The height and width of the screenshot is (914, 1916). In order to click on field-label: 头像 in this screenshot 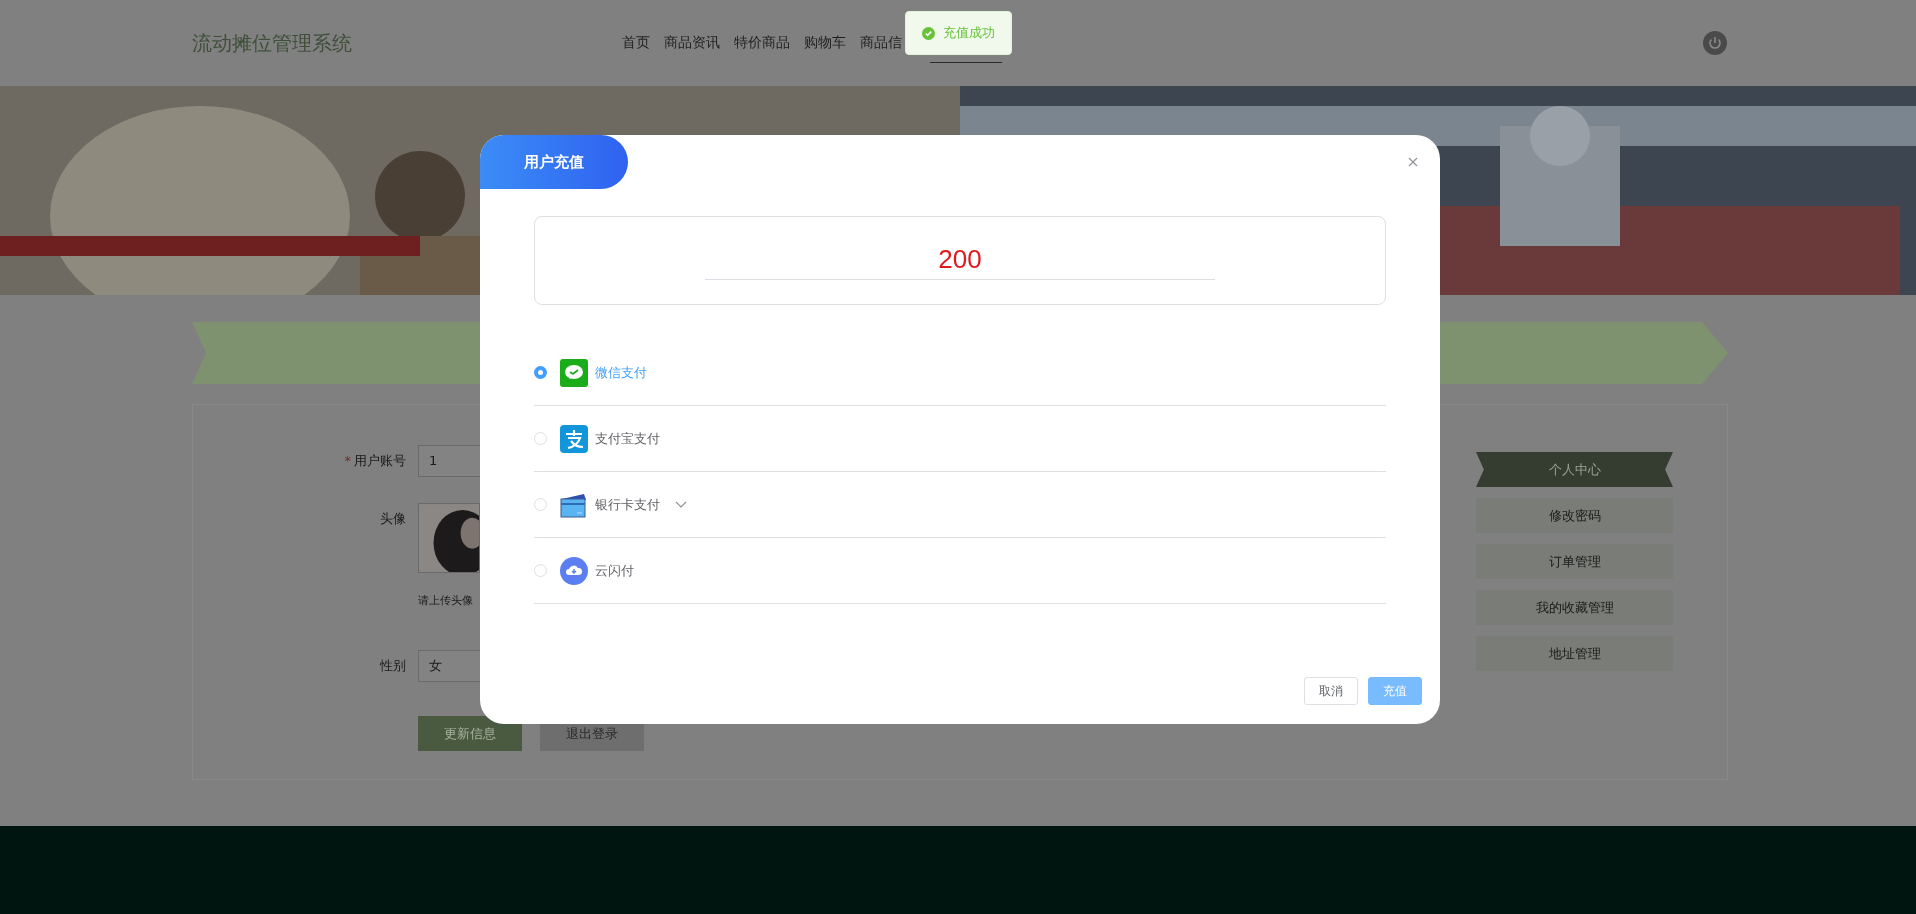, I will do `click(393, 519)`.